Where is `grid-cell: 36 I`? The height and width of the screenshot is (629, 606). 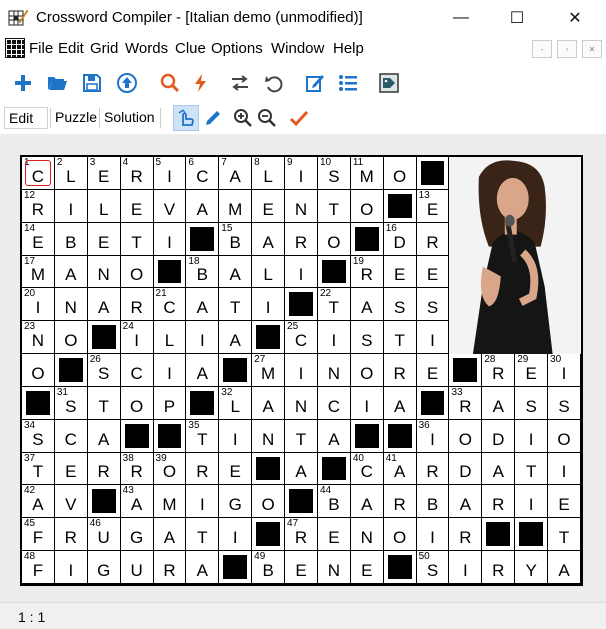
grid-cell: 36 I is located at coordinates (433, 436).